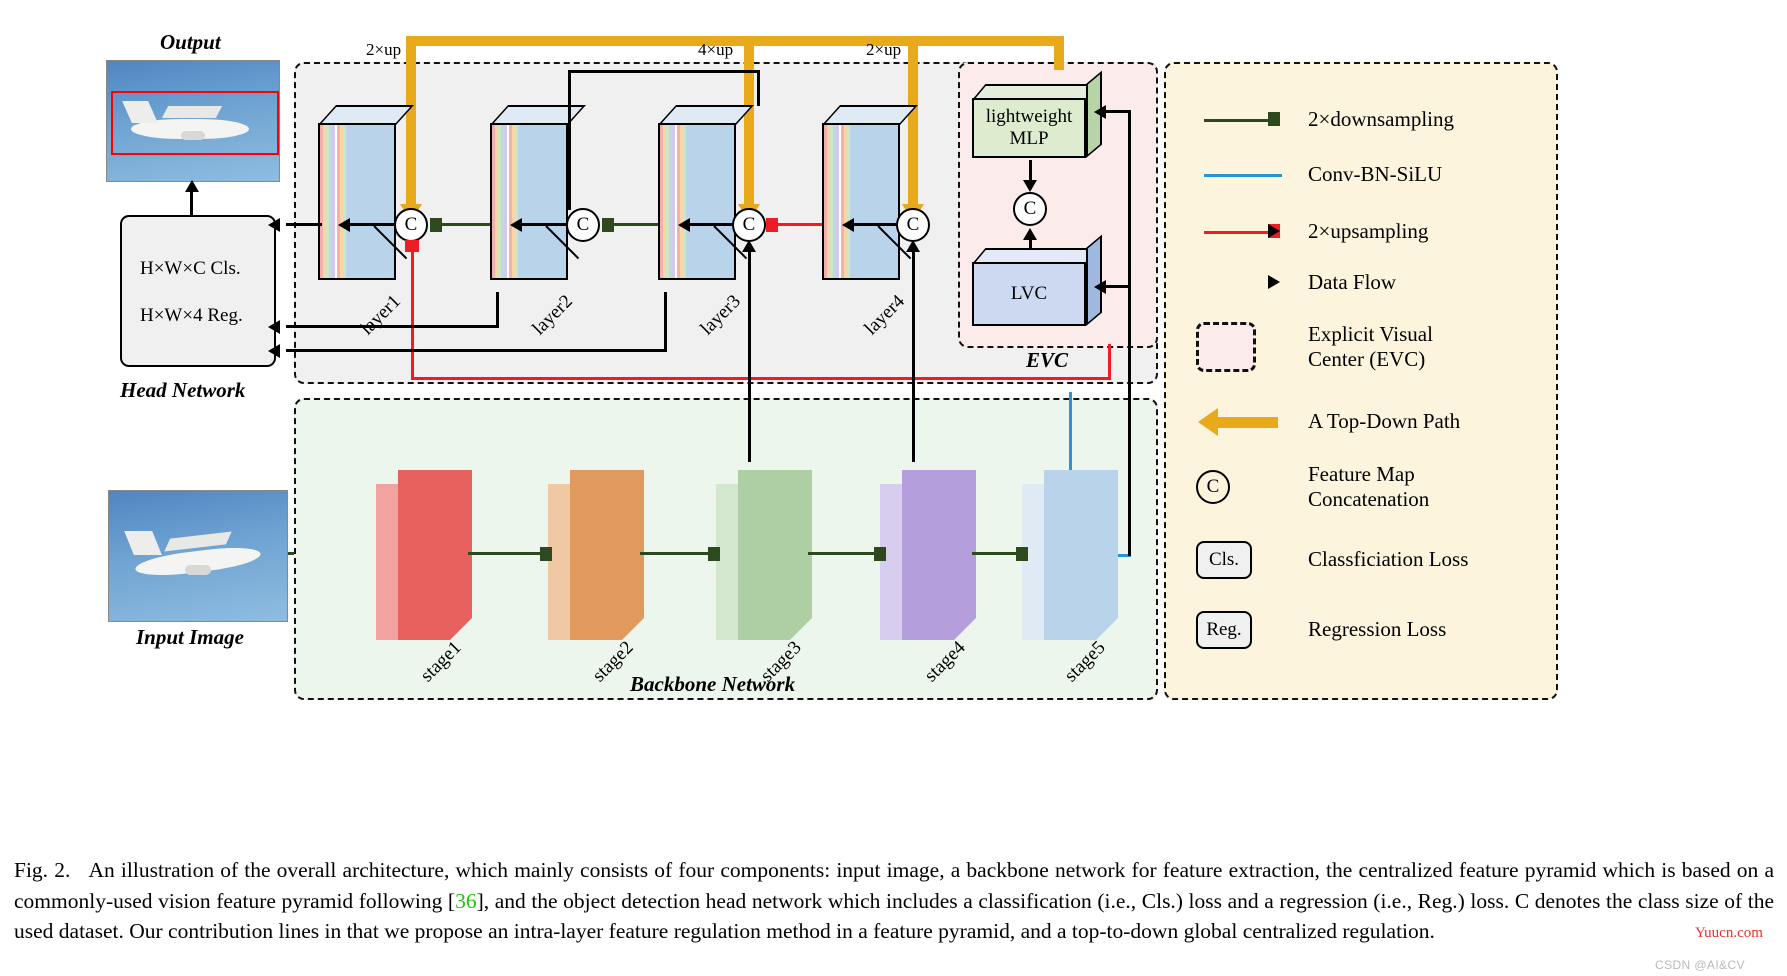 Image resolution: width=1787 pixels, height=976 pixels. Describe the element at coordinates (913, 225) in the screenshot. I see `concat-node-4: C` at that location.